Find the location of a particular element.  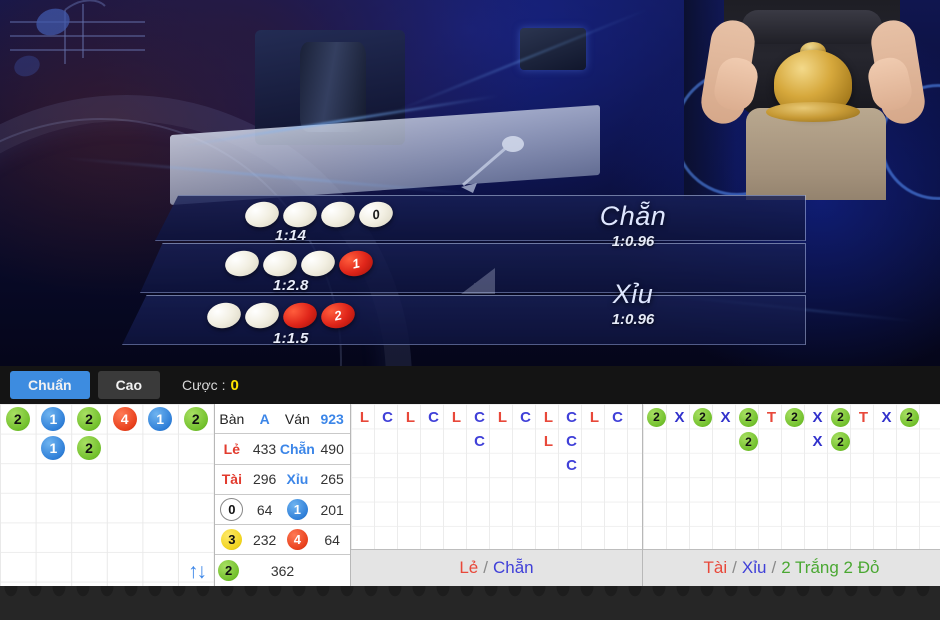

stats-right-label: 1 is located at coordinates (298, 509).